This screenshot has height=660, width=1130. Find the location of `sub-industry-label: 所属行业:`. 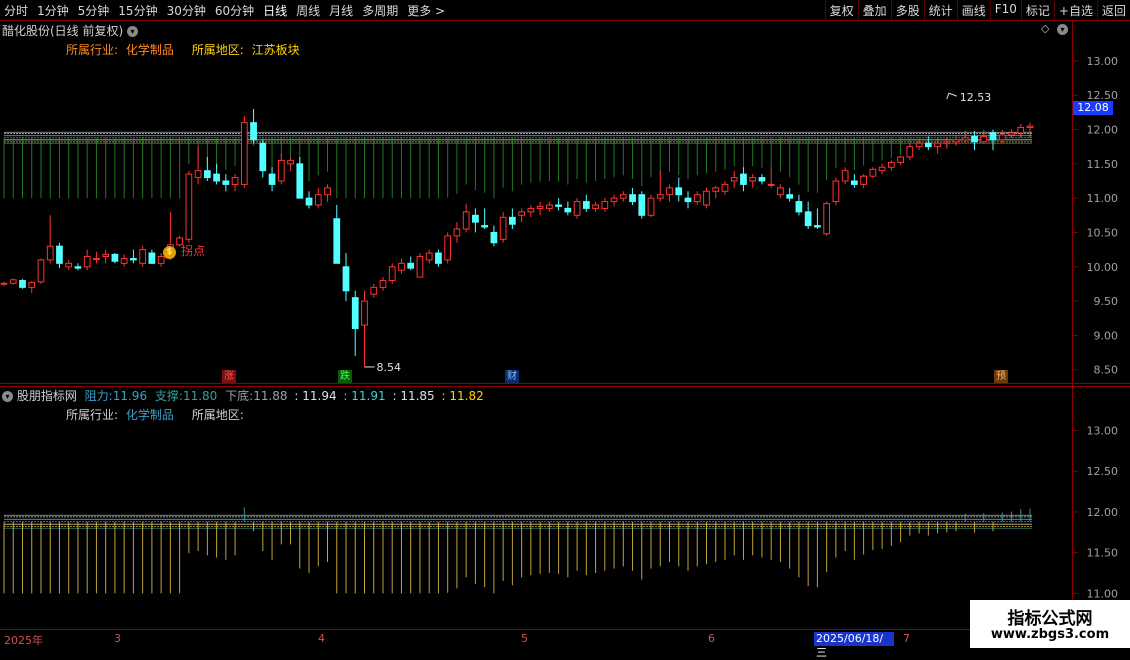

sub-industry-label: 所属行业: is located at coordinates (92, 415).